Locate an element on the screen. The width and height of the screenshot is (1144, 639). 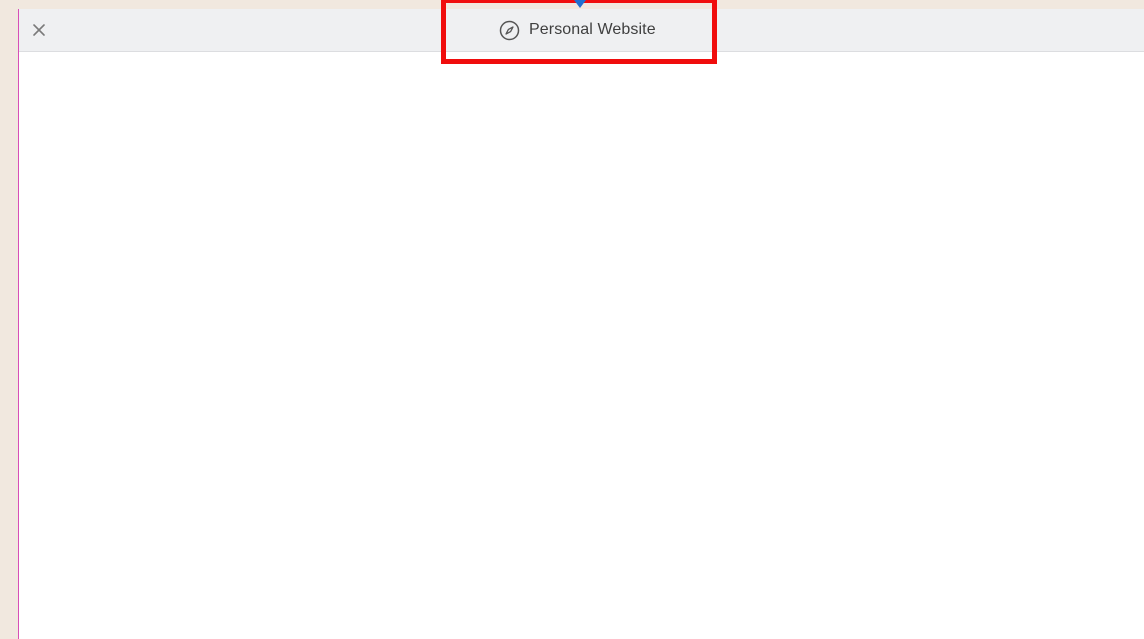
pointer-marker is located at coordinates (580, 4).